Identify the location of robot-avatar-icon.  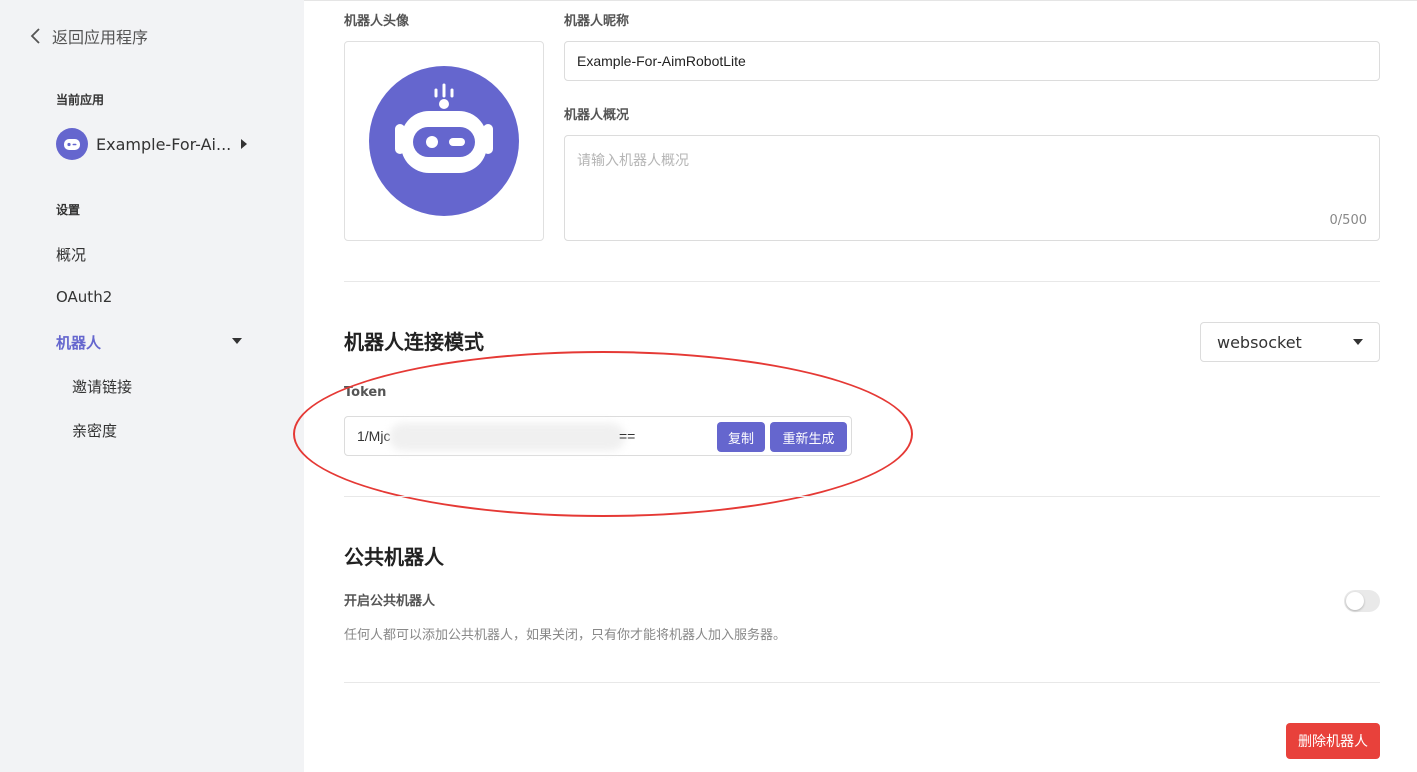
(444, 141).